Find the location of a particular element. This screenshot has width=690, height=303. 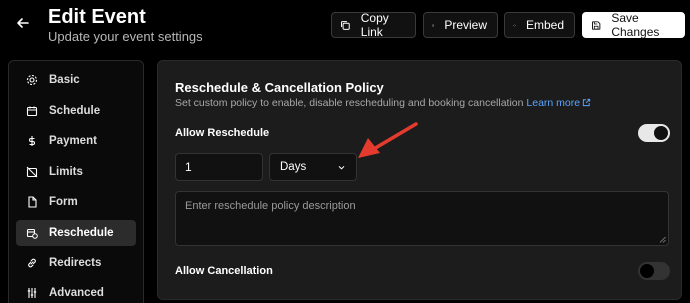

period-unit-select: Days is located at coordinates (313, 167).